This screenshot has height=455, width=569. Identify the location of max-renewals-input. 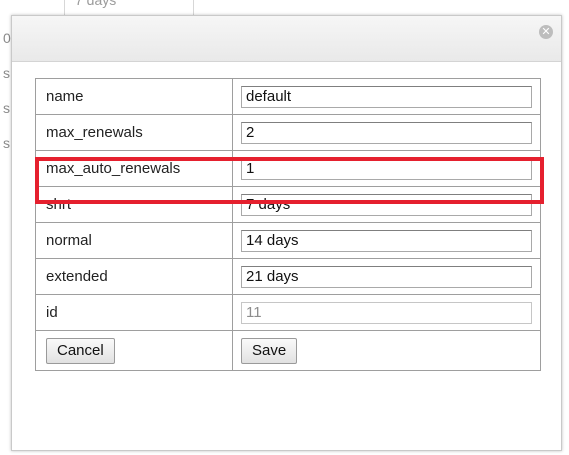
(386, 132).